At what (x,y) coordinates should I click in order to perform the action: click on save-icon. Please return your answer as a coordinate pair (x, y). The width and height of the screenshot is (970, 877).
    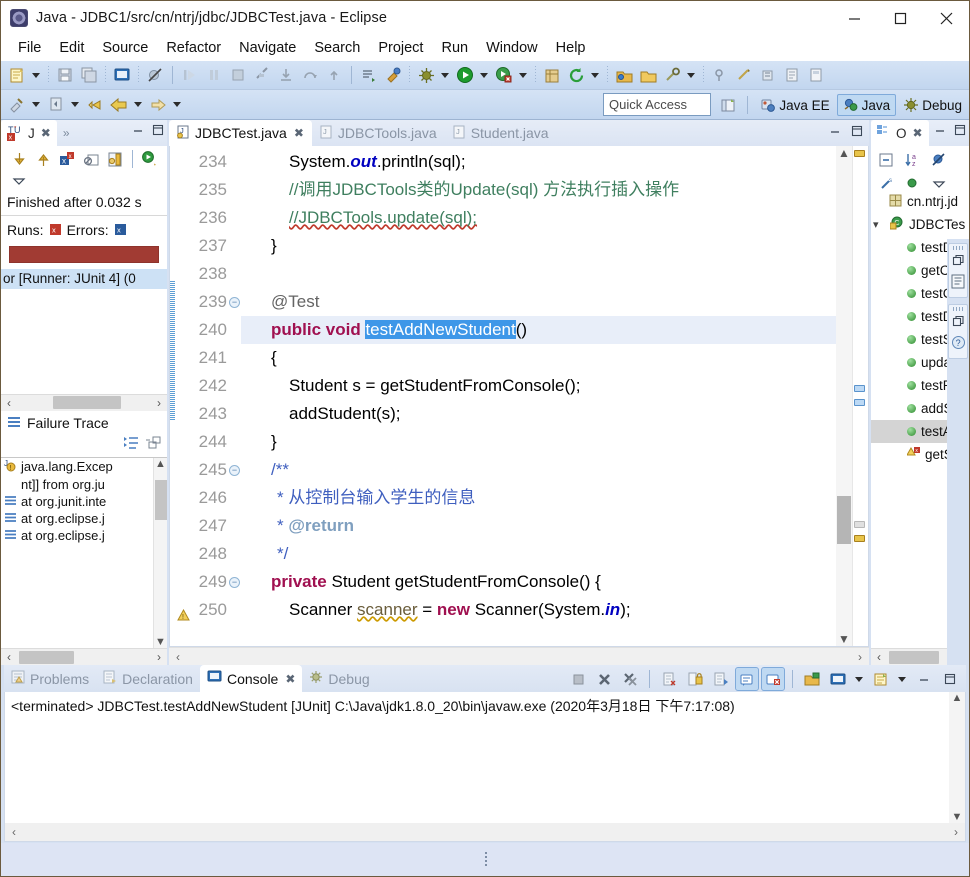
    Looking at the image, I should click on (65, 75).